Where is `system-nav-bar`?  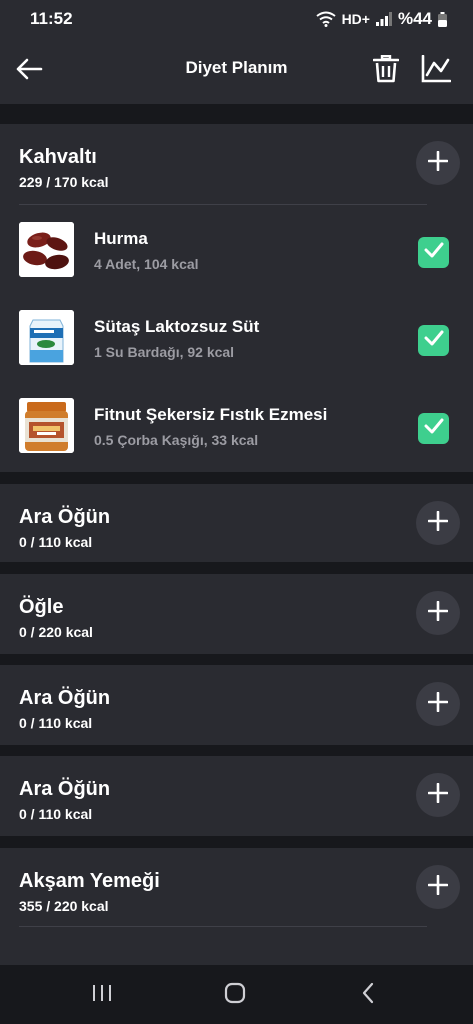 system-nav-bar is located at coordinates (236, 994).